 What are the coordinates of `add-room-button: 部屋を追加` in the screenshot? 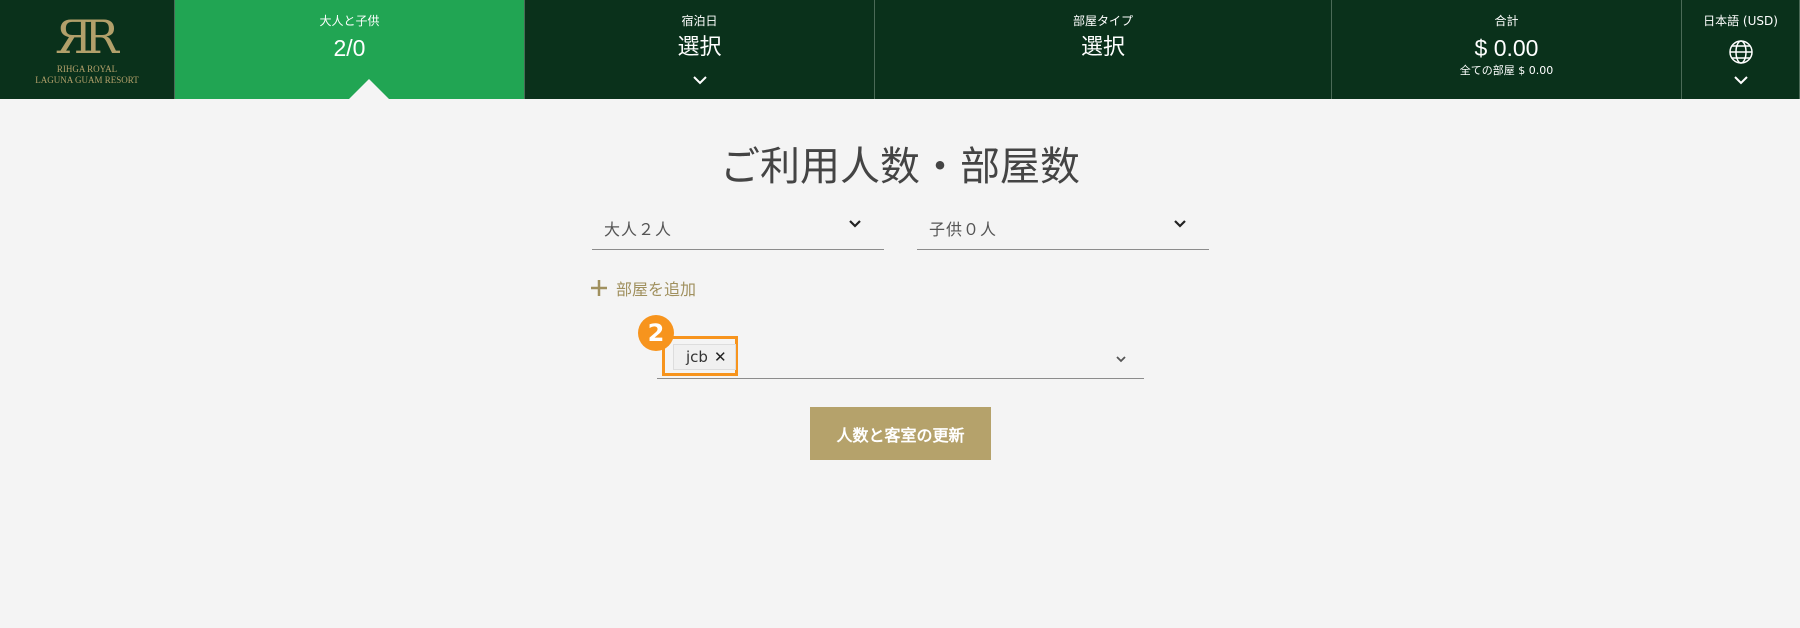 It's located at (643, 288).